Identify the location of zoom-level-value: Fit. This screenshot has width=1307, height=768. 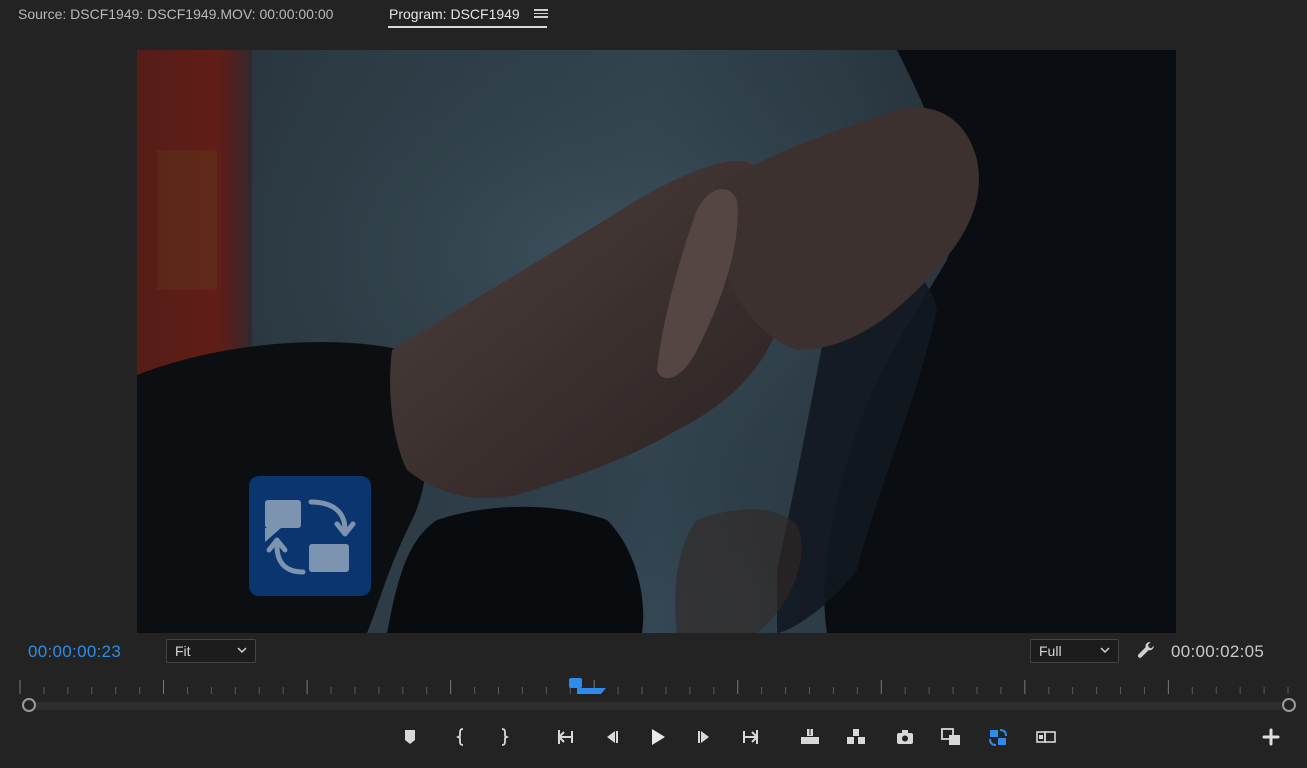
(183, 651).